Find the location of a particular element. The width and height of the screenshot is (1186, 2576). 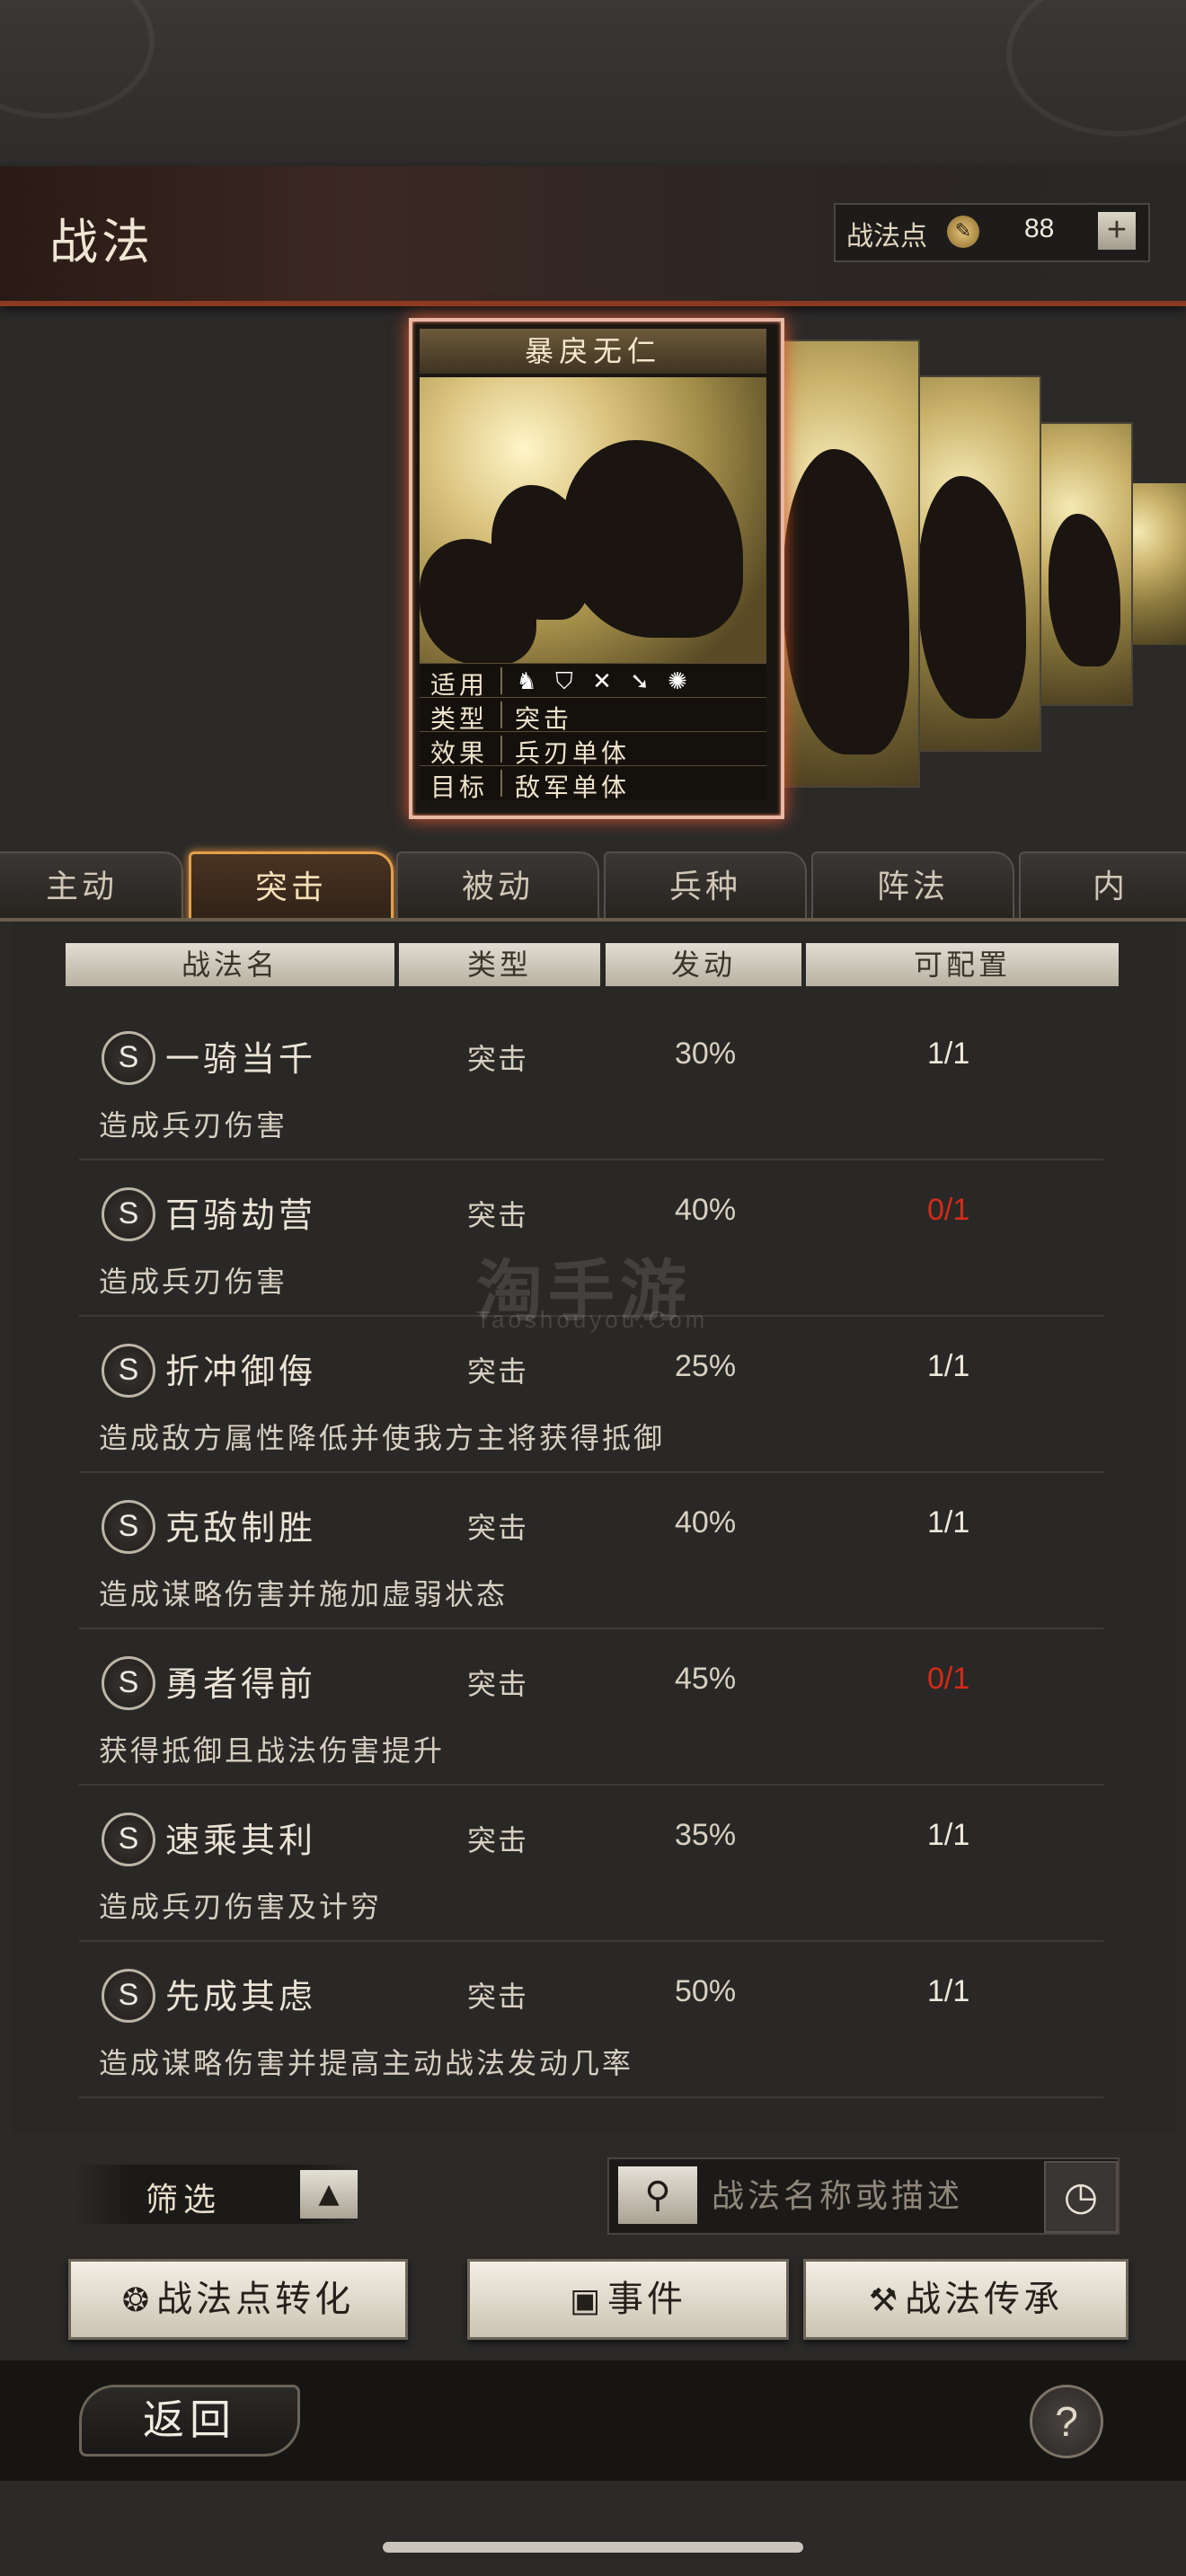

home-indicator is located at coordinates (593, 2547).